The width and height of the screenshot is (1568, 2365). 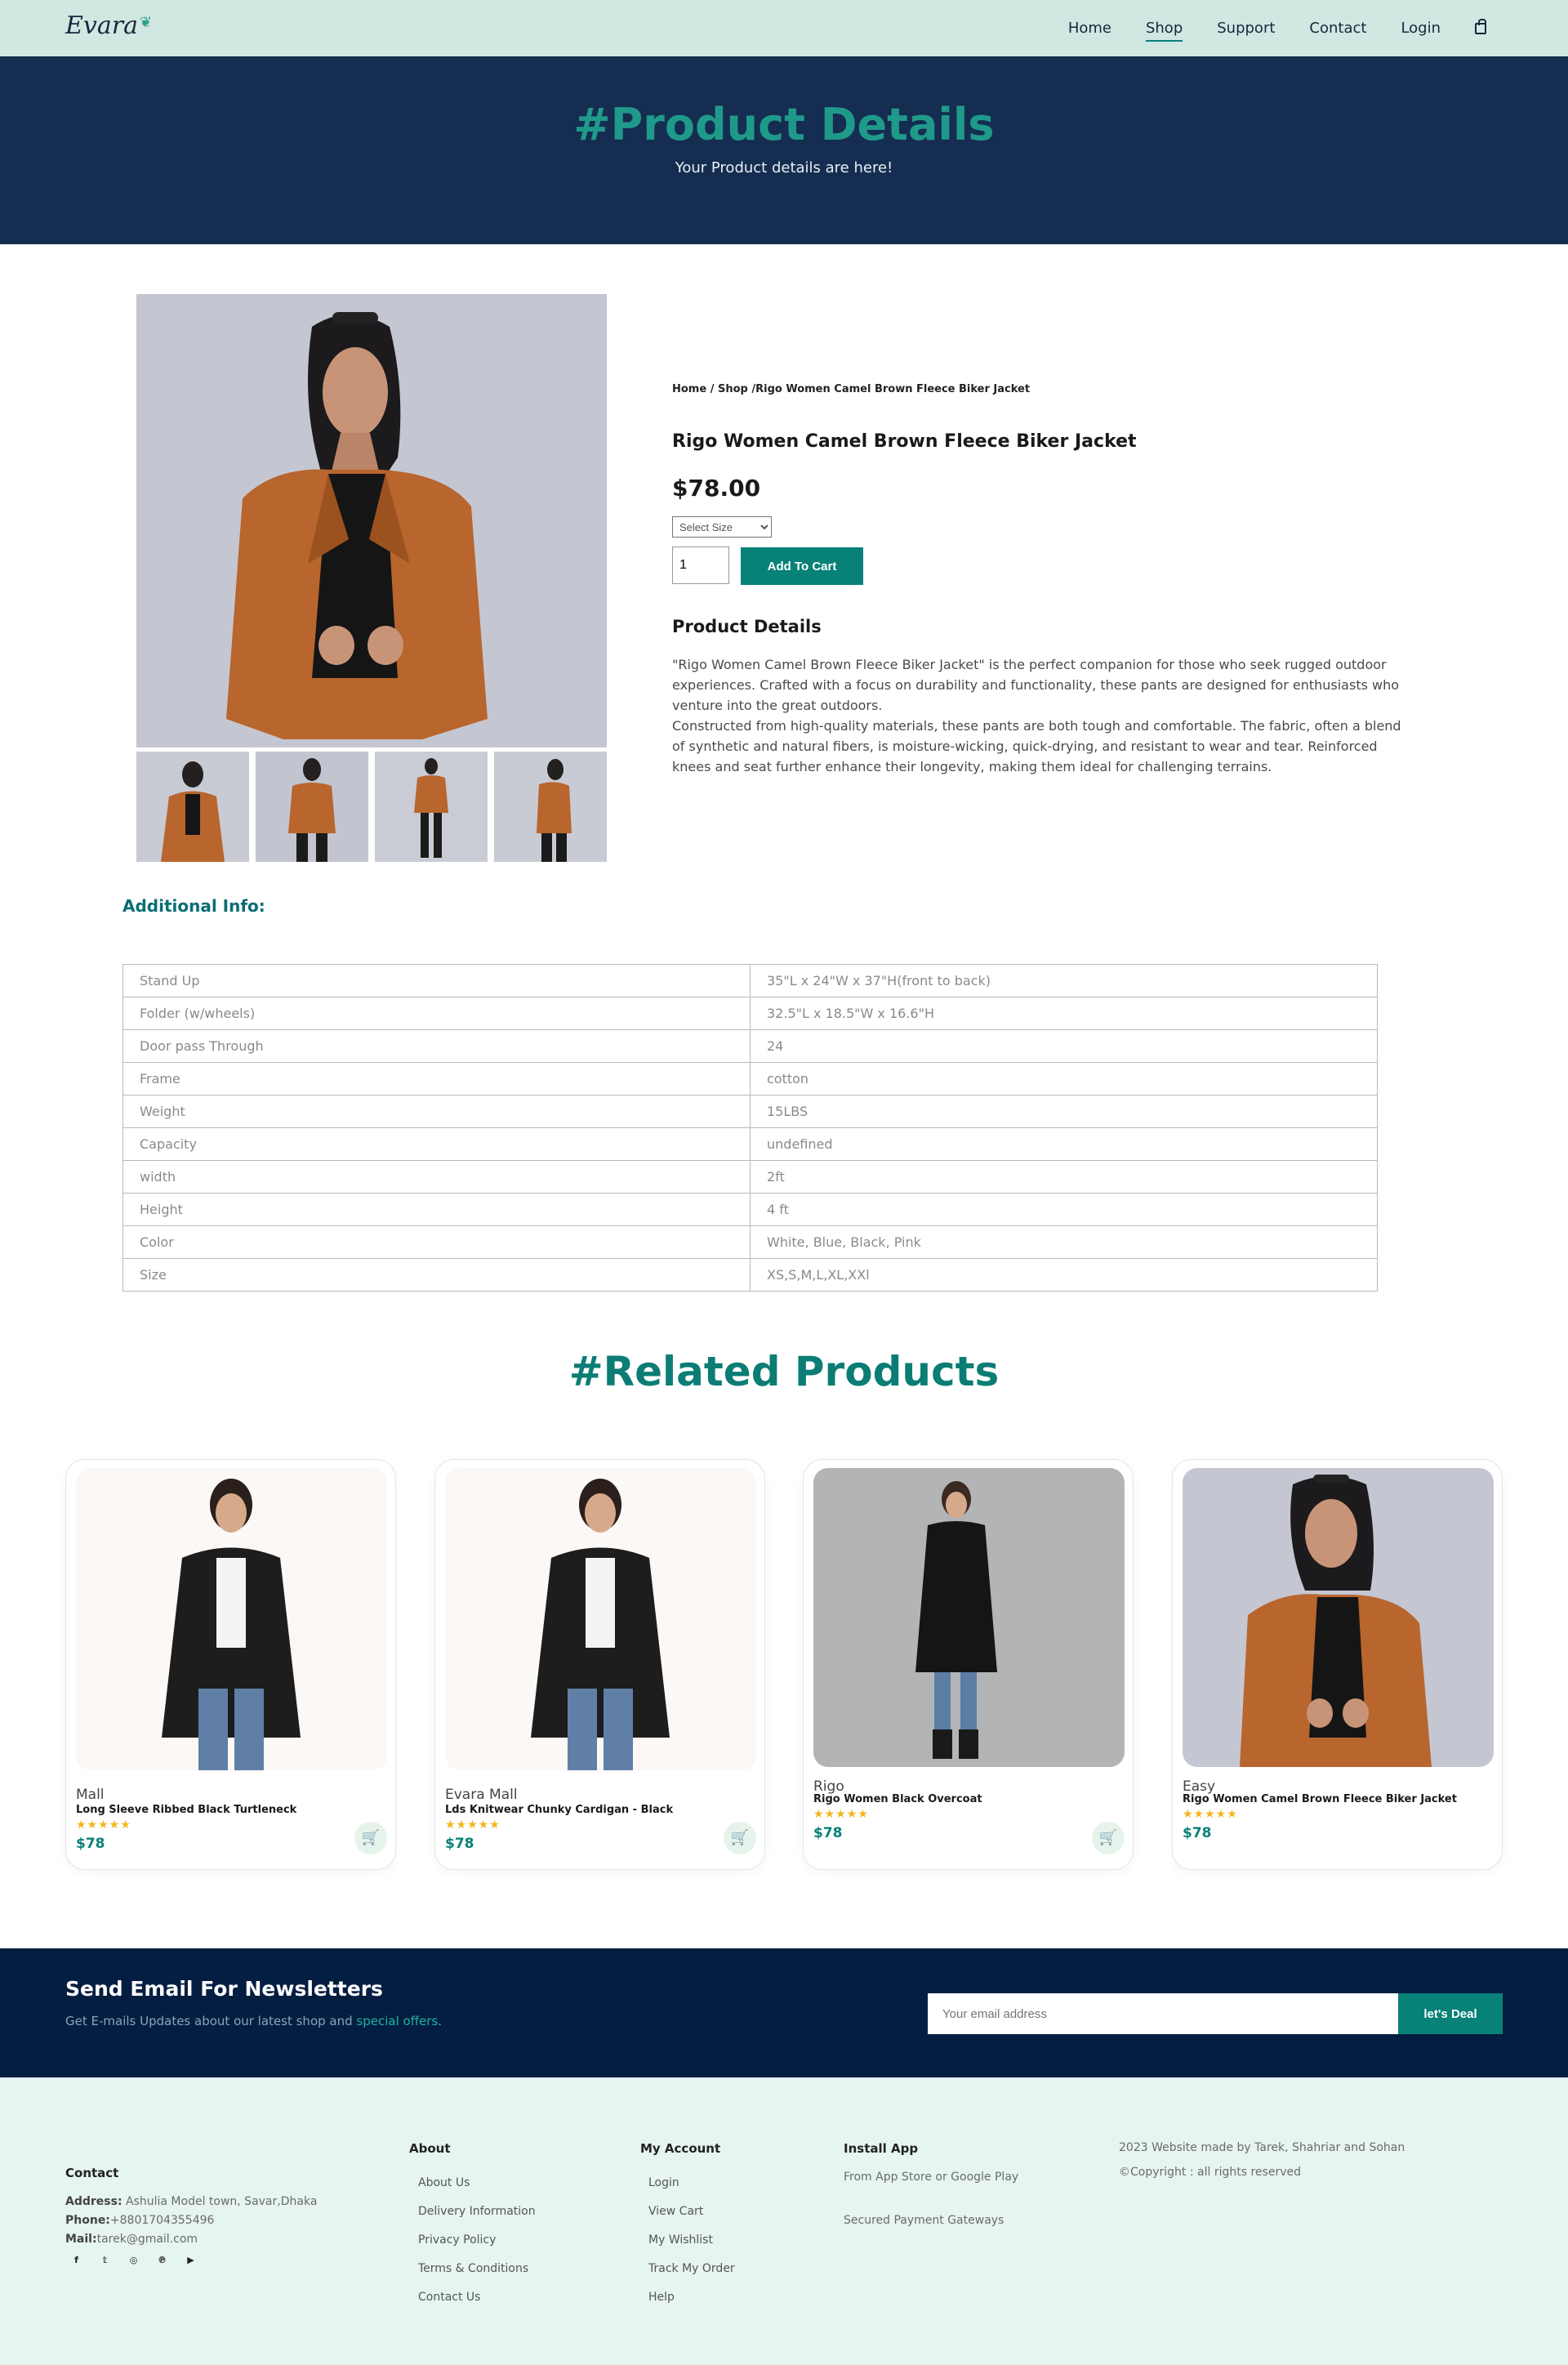 I want to click on nav-login: Login, so click(x=1421, y=29).